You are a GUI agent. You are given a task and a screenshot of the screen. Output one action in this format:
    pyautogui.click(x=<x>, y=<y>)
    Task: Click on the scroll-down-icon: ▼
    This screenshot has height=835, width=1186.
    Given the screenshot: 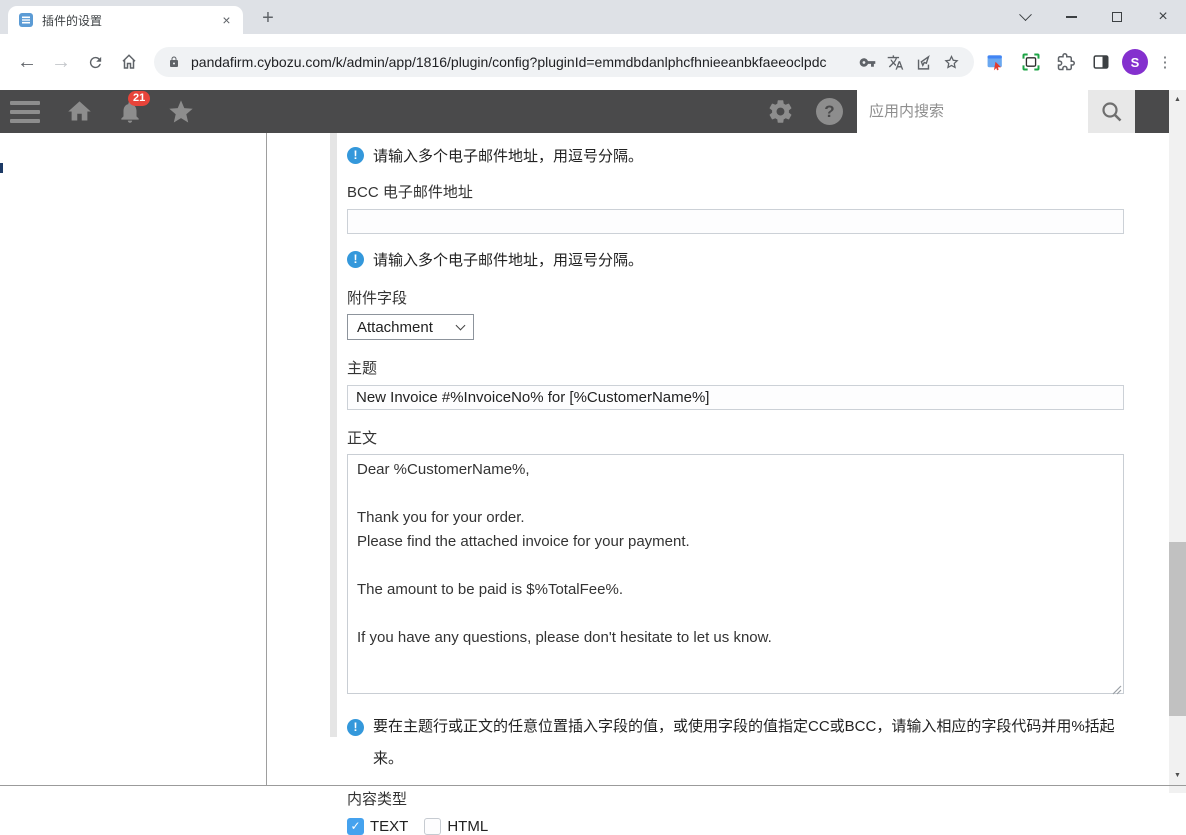 What is the action you would take?
    pyautogui.click(x=1177, y=775)
    